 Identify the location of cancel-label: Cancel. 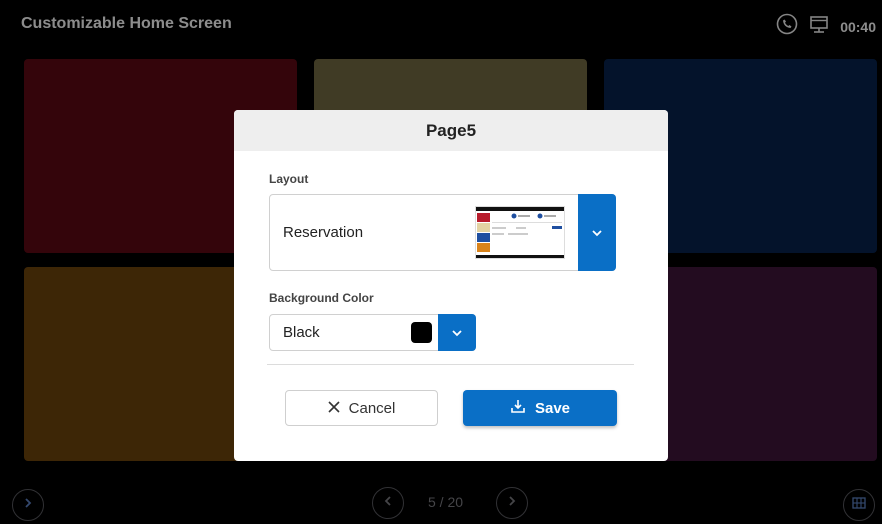
(372, 408).